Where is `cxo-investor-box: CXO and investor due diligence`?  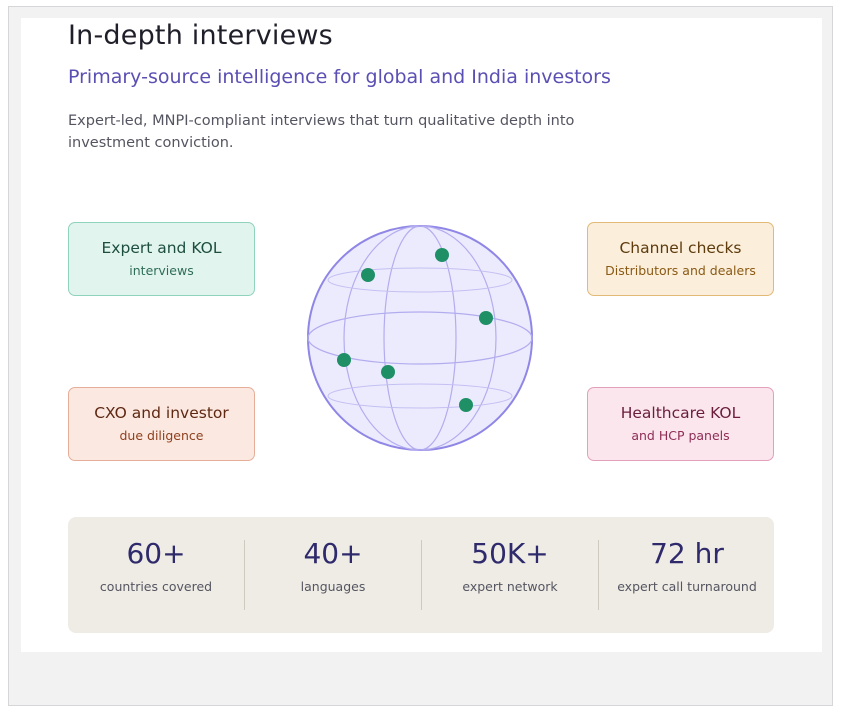 cxo-investor-box: CXO and investor due diligence is located at coordinates (161, 424).